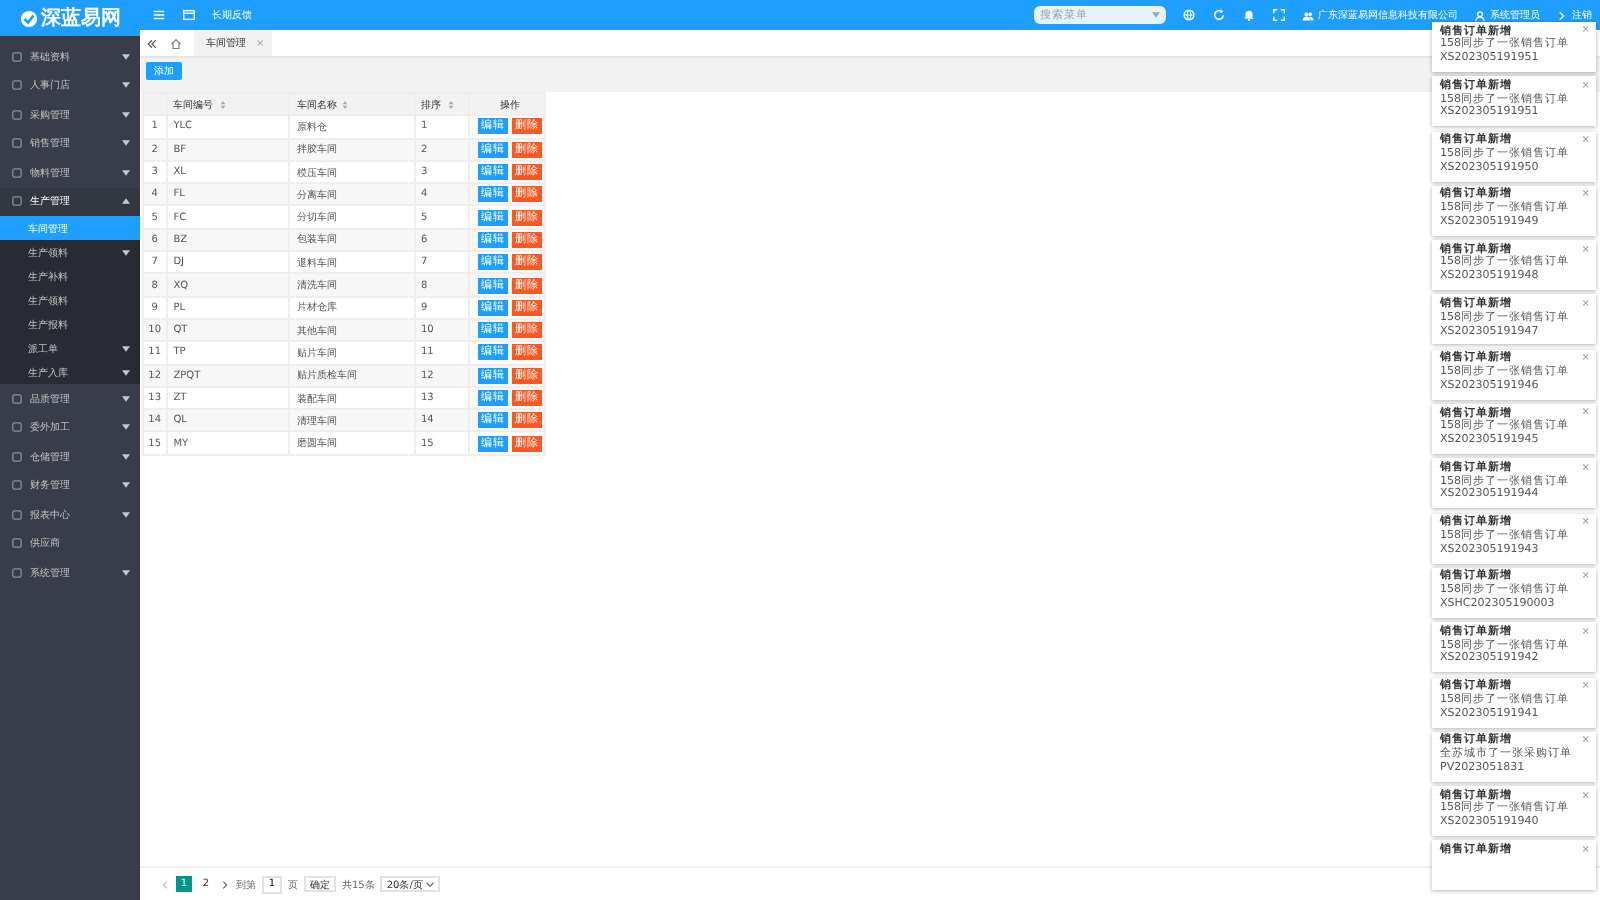  Describe the element at coordinates (1279, 15) in the screenshot. I see `fullscreen-icon` at that location.